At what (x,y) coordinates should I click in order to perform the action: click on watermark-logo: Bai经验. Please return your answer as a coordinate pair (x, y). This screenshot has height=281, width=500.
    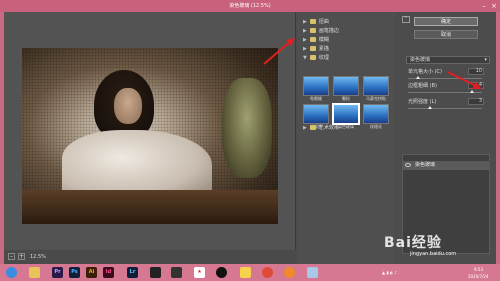
    Looking at the image, I should click on (413, 243).